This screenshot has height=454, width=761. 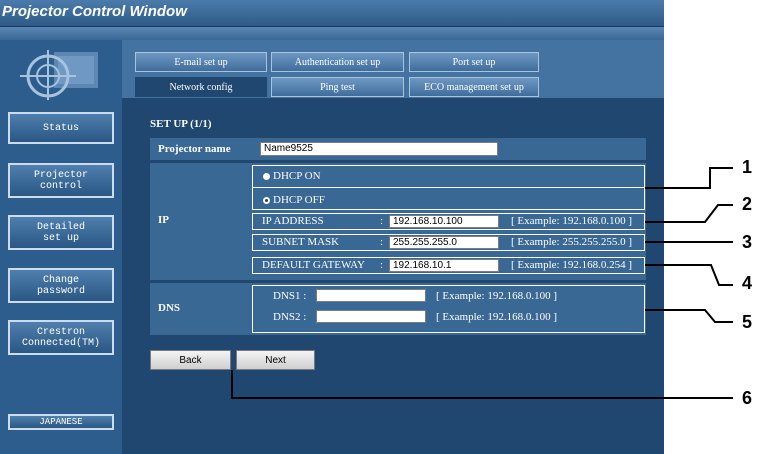 I want to click on callout-4: 4, so click(x=747, y=283).